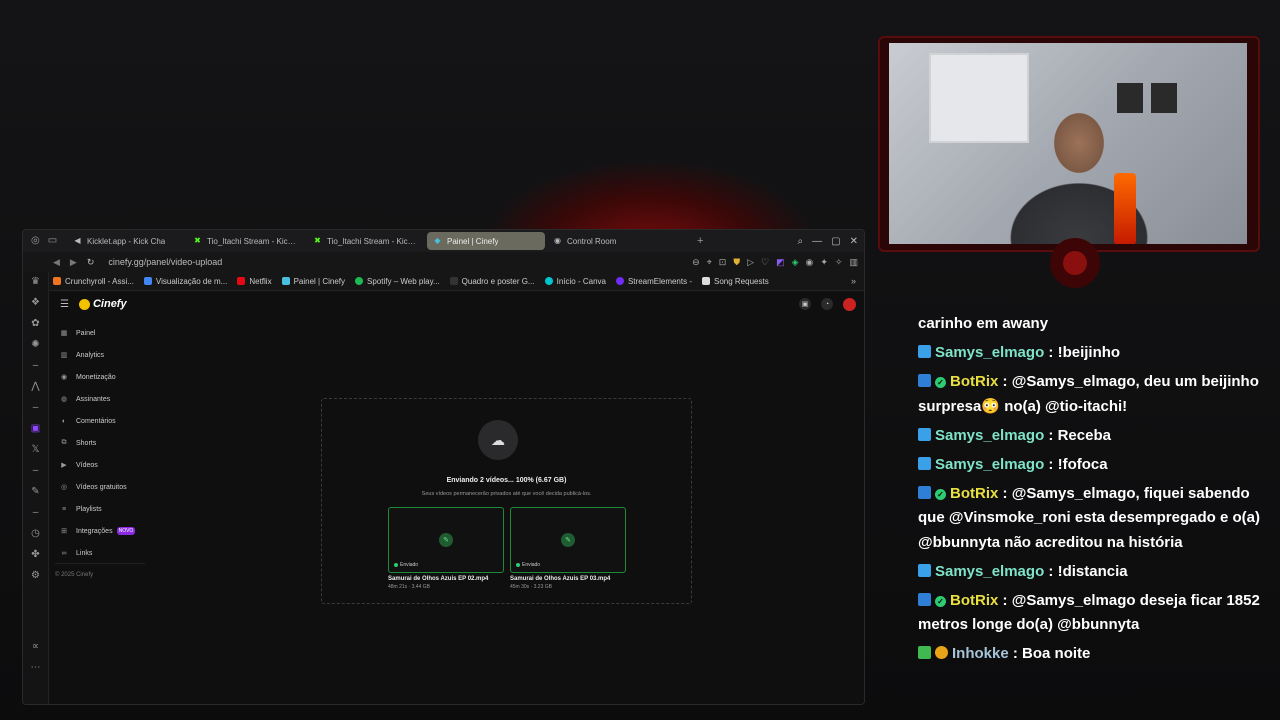 Image resolution: width=1280 pixels, height=720 pixels. What do you see at coordinates (827, 304) in the screenshot?
I see `bell-icon: ◔` at bounding box center [827, 304].